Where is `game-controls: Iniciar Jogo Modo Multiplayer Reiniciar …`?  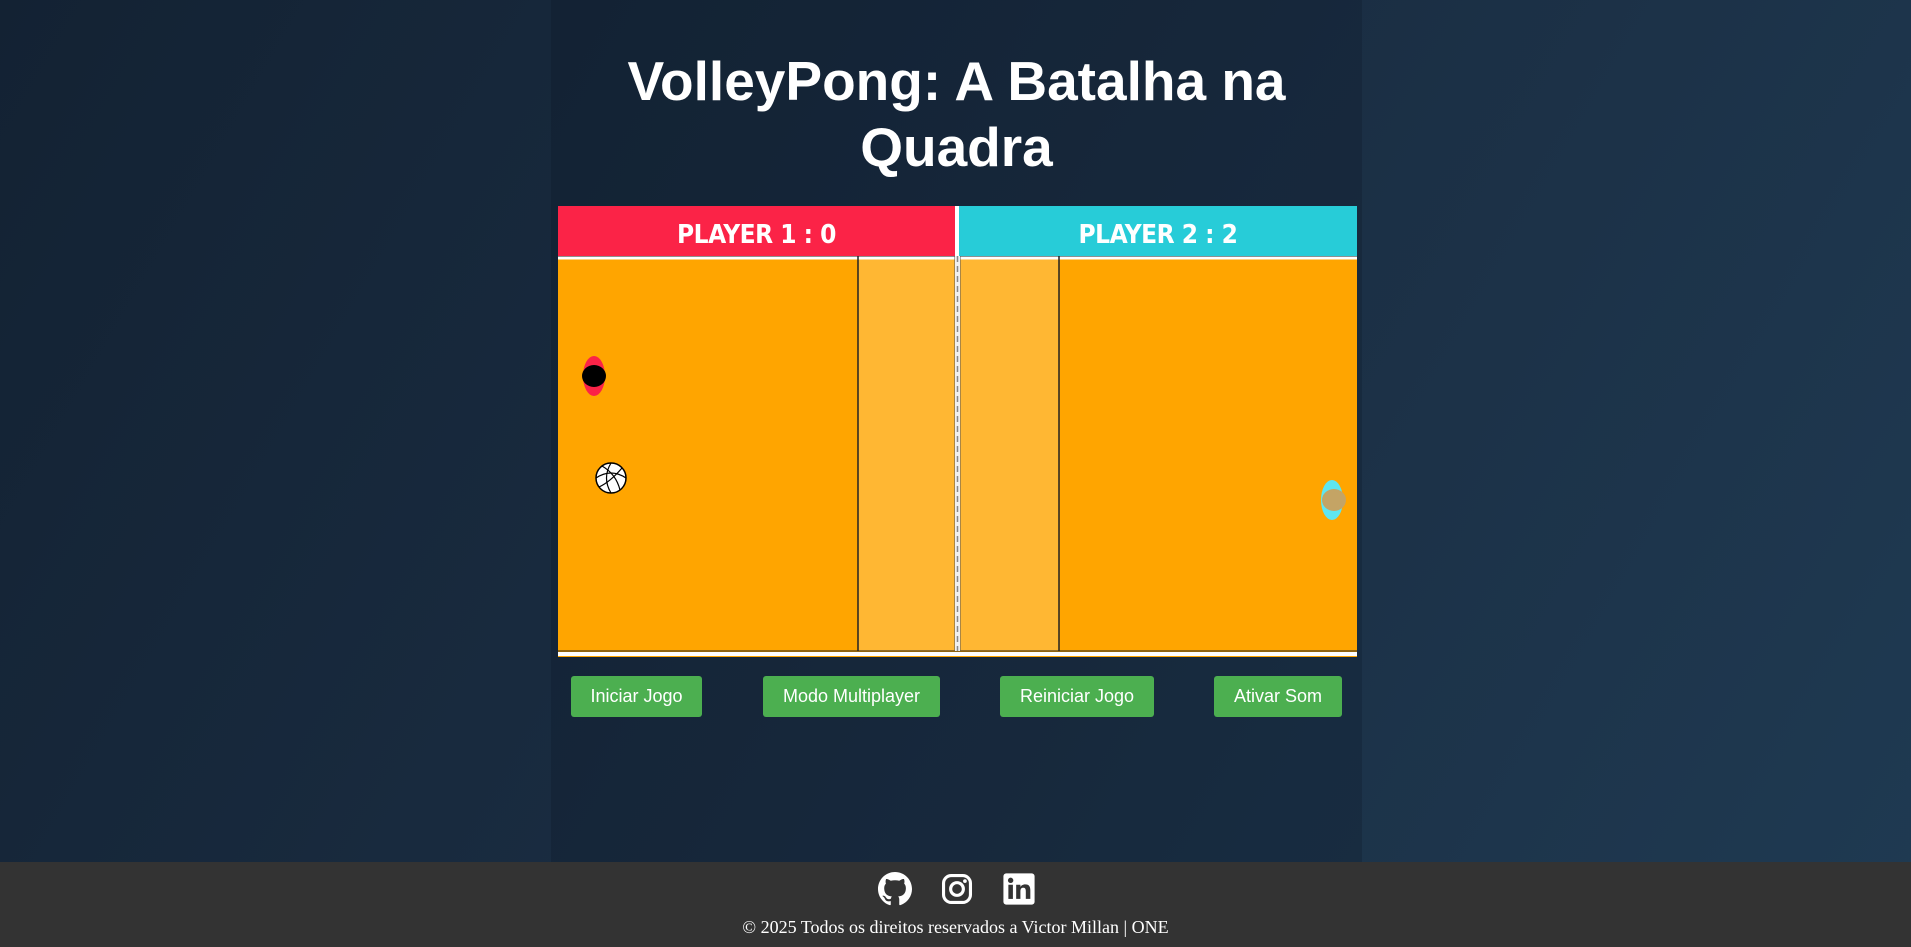
game-controls: Iniciar Jogo Modo Multiplayer Reiniciar … is located at coordinates (957, 696).